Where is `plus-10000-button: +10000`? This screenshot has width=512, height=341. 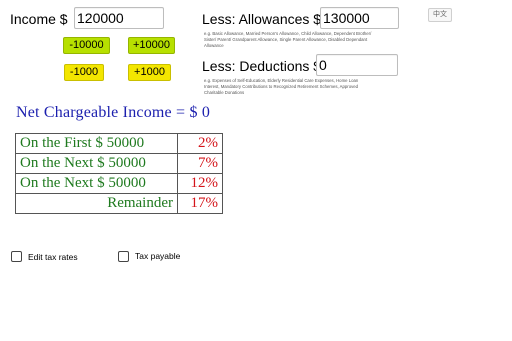 plus-10000-button: +10000 is located at coordinates (151, 45).